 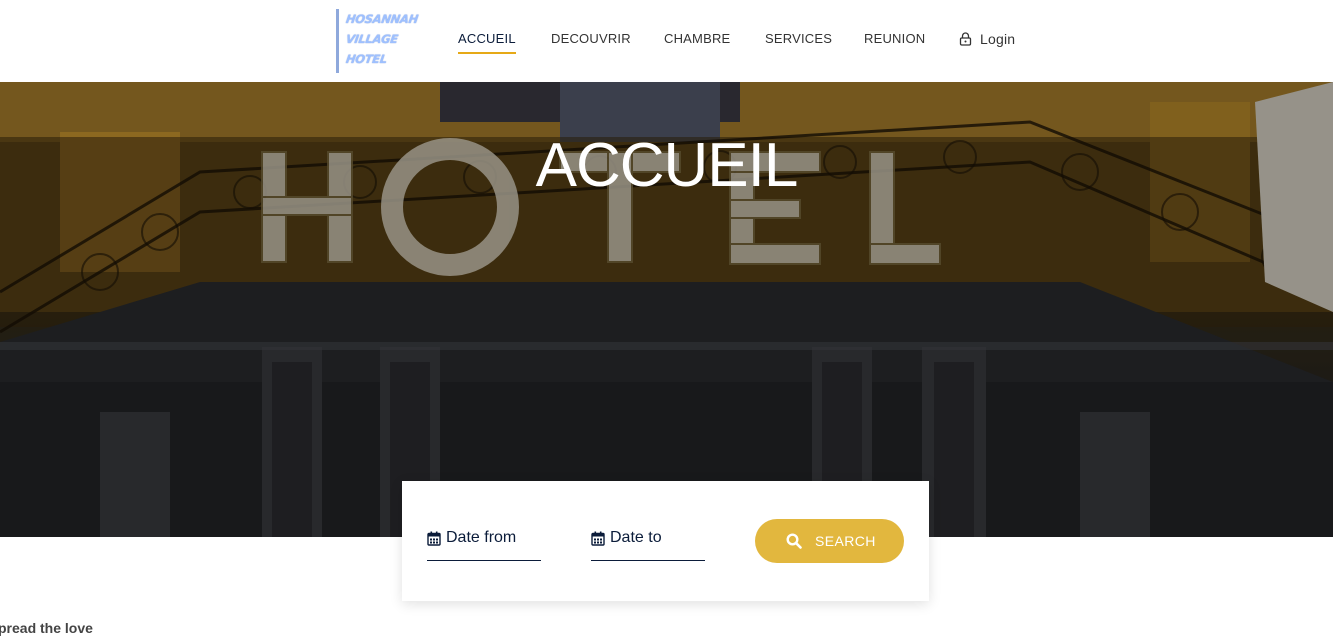 What do you see at coordinates (591, 38) in the screenshot?
I see `nav-item-decouvrir: DECOUVRIR` at bounding box center [591, 38].